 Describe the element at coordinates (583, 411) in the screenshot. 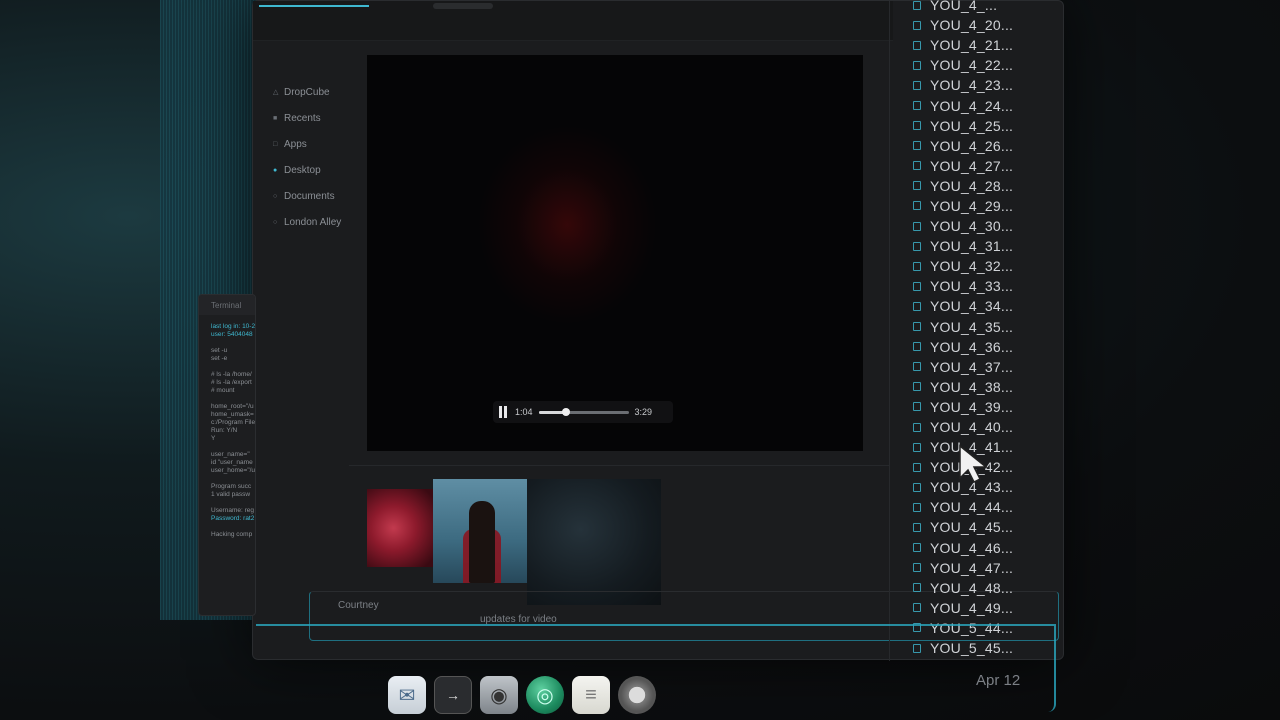

I see `video-scrubber` at that location.